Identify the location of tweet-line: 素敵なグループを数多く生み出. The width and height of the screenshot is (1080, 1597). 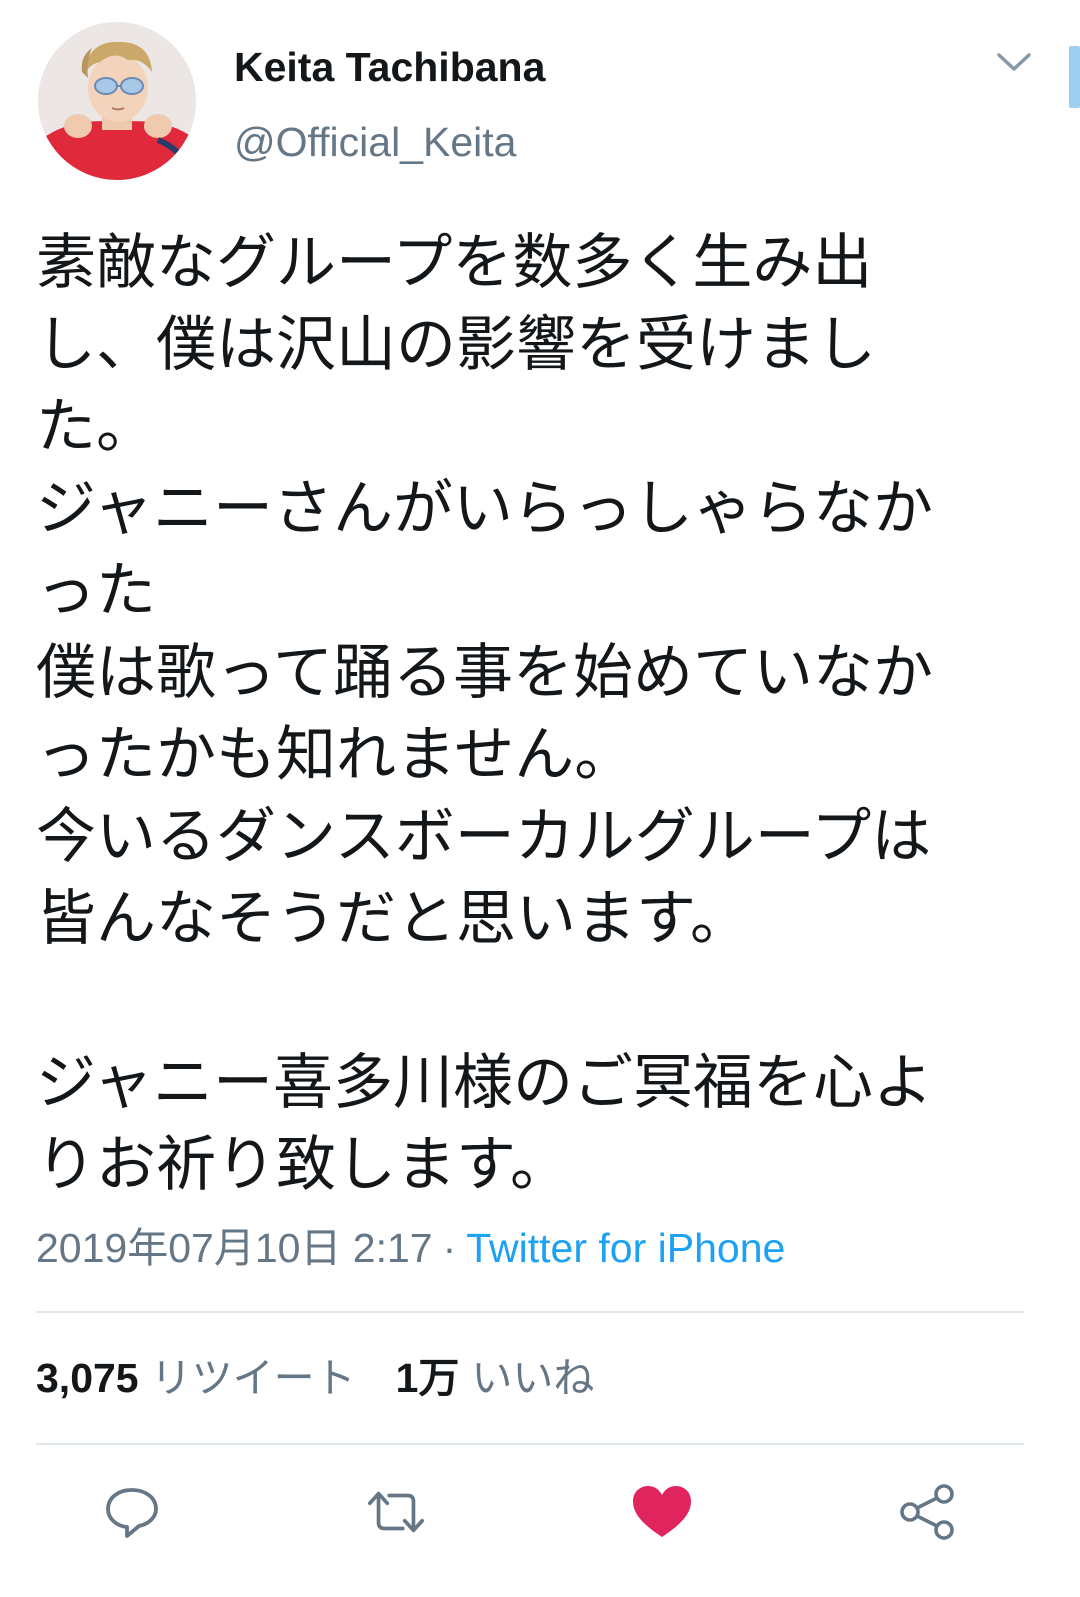
(454, 263).